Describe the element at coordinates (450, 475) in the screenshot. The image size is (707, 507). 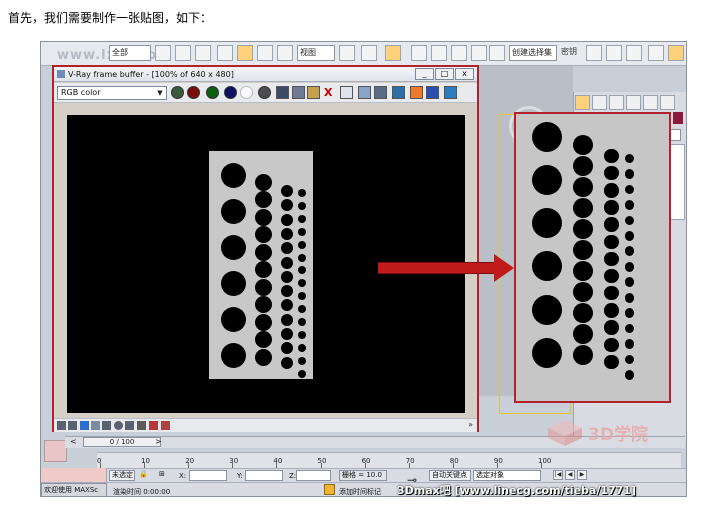
I see `auto-key-button: 自动关键点` at that location.